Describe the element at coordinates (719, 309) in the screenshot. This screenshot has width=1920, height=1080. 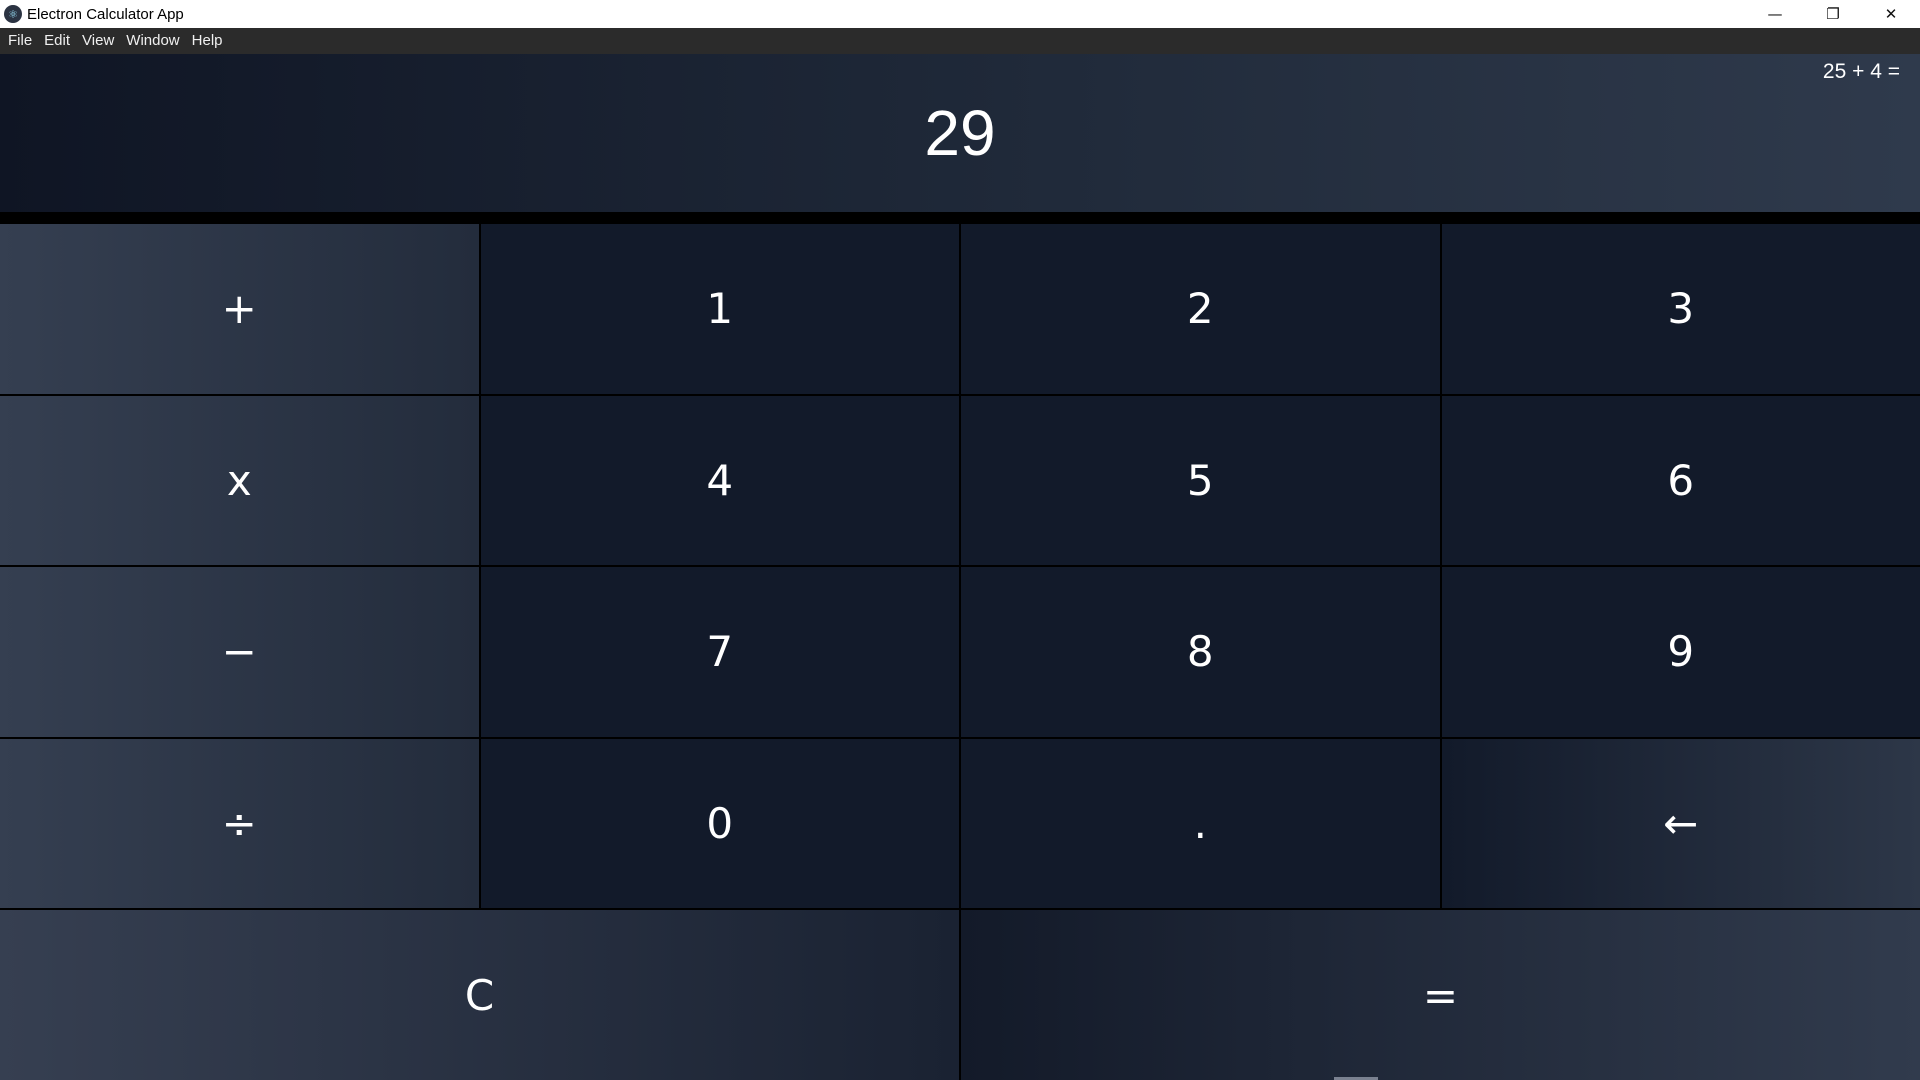
I see `digit-1-button: 1` at that location.